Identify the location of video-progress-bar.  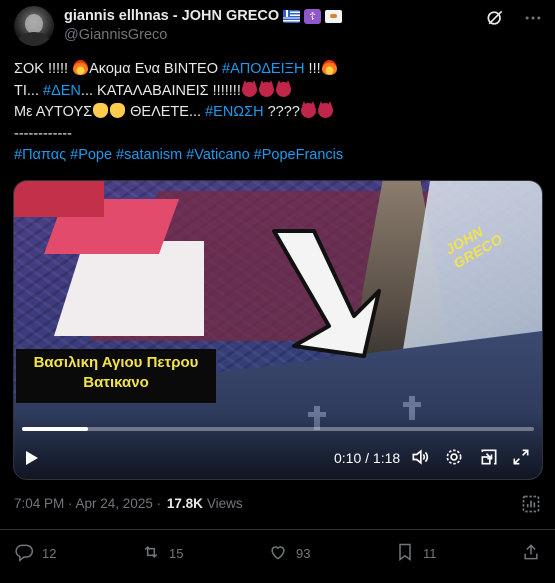
(278, 429).